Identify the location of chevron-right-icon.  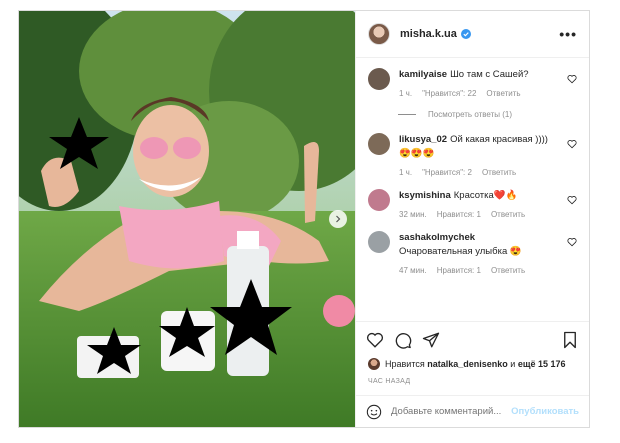
(338, 219).